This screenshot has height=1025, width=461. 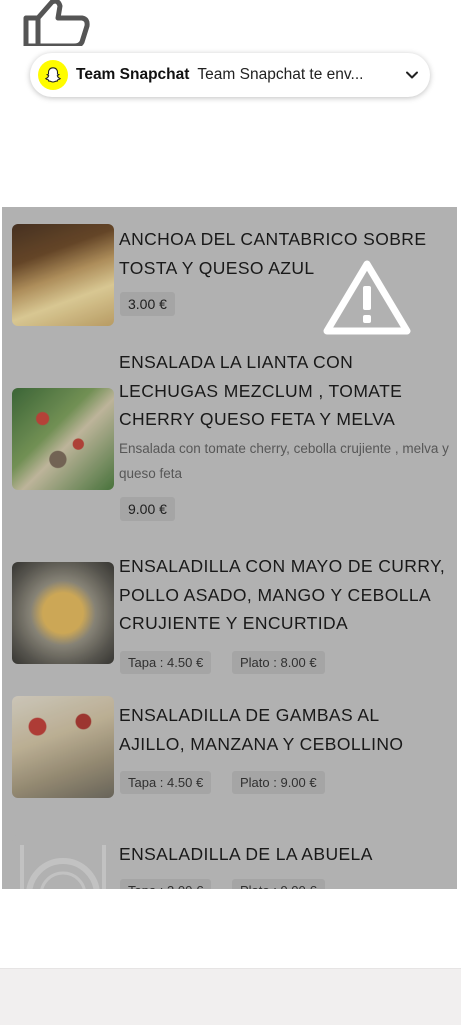 I want to click on snapchat-ghost-icon, so click(x=53, y=75).